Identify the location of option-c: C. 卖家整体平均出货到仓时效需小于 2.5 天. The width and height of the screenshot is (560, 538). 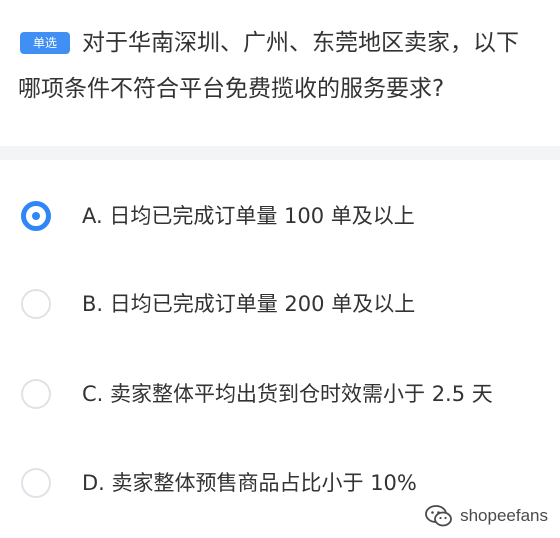
(280, 396).